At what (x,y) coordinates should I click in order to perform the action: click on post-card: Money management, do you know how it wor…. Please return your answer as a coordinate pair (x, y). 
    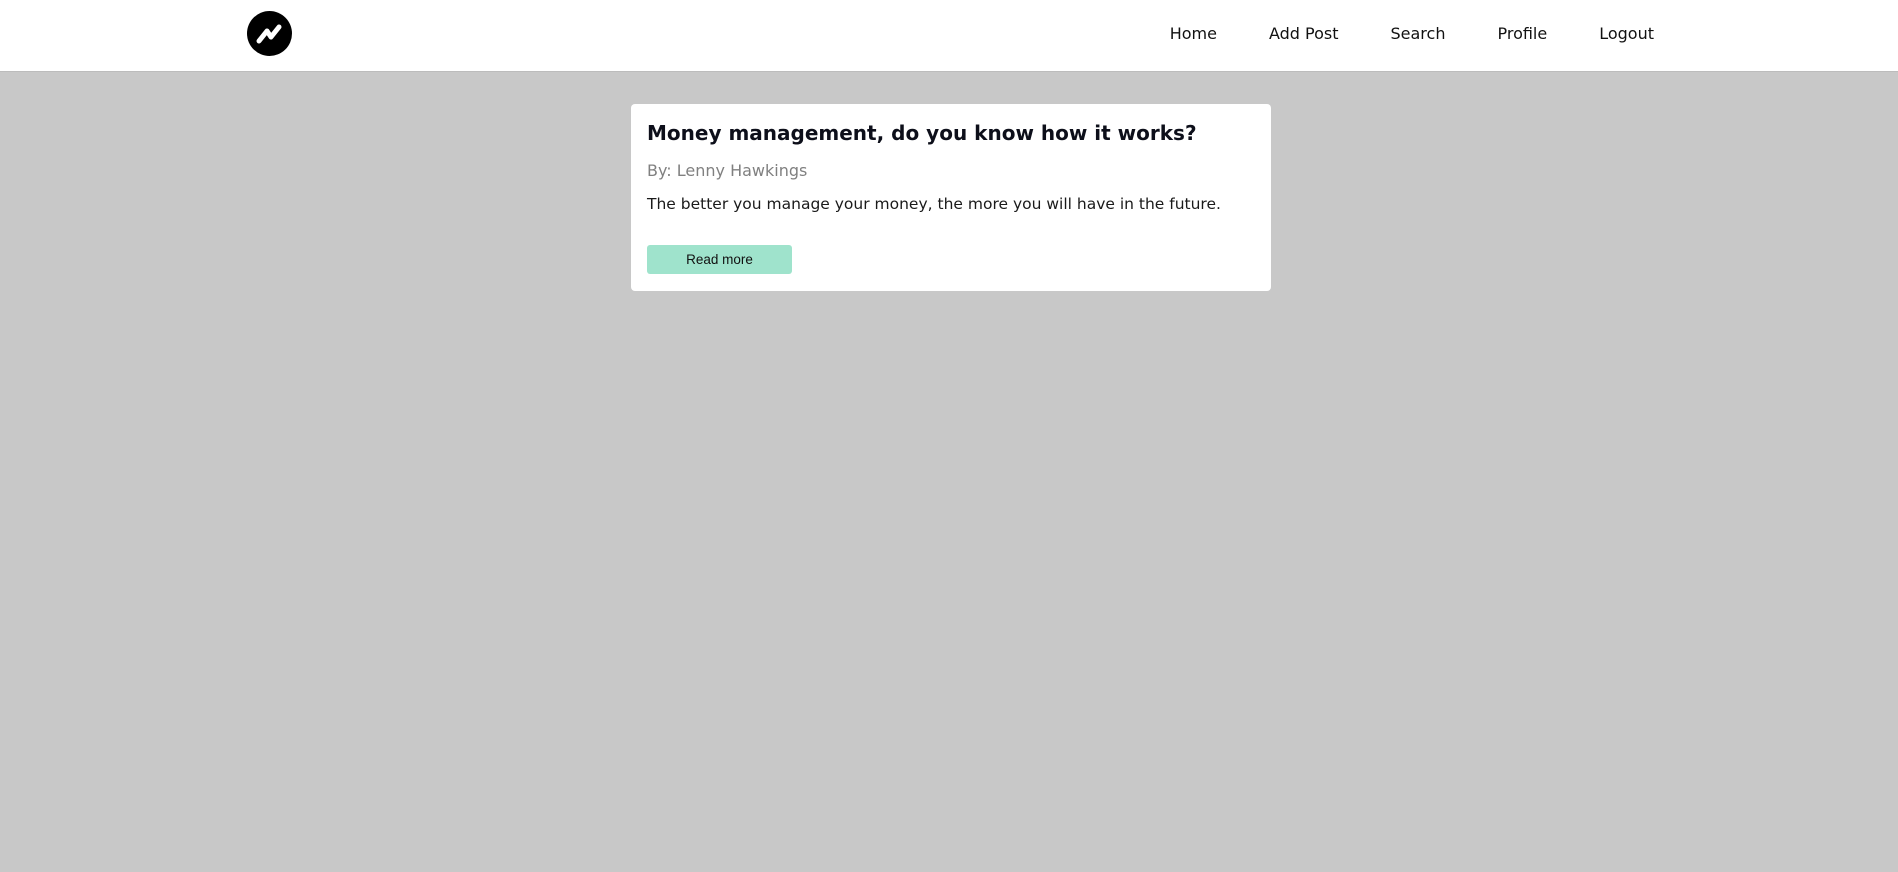
    Looking at the image, I should click on (951, 197).